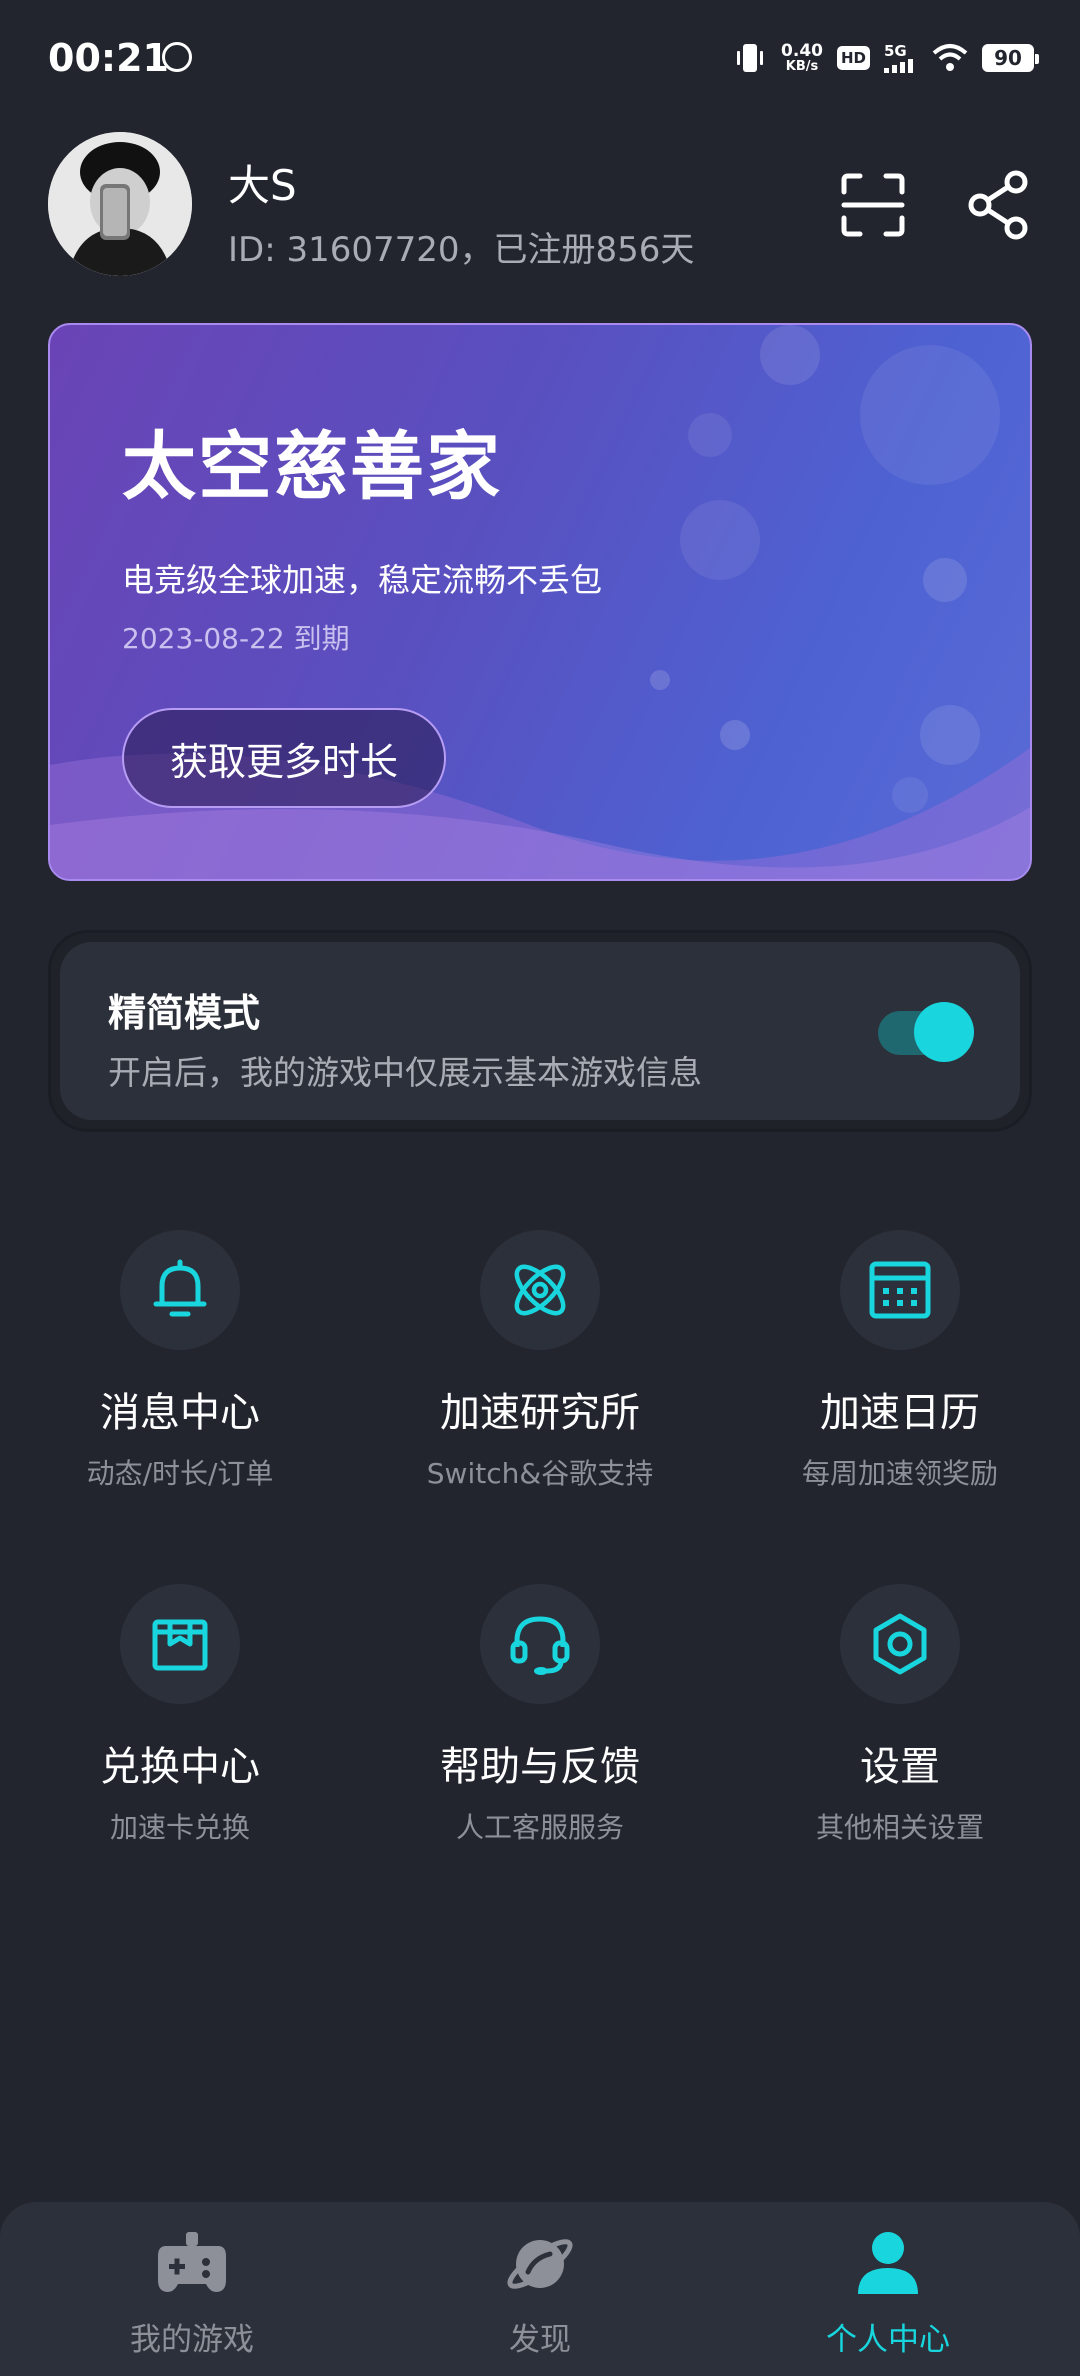 Image resolution: width=1080 pixels, height=2376 pixels. I want to click on person-icon, so click(888, 2263).